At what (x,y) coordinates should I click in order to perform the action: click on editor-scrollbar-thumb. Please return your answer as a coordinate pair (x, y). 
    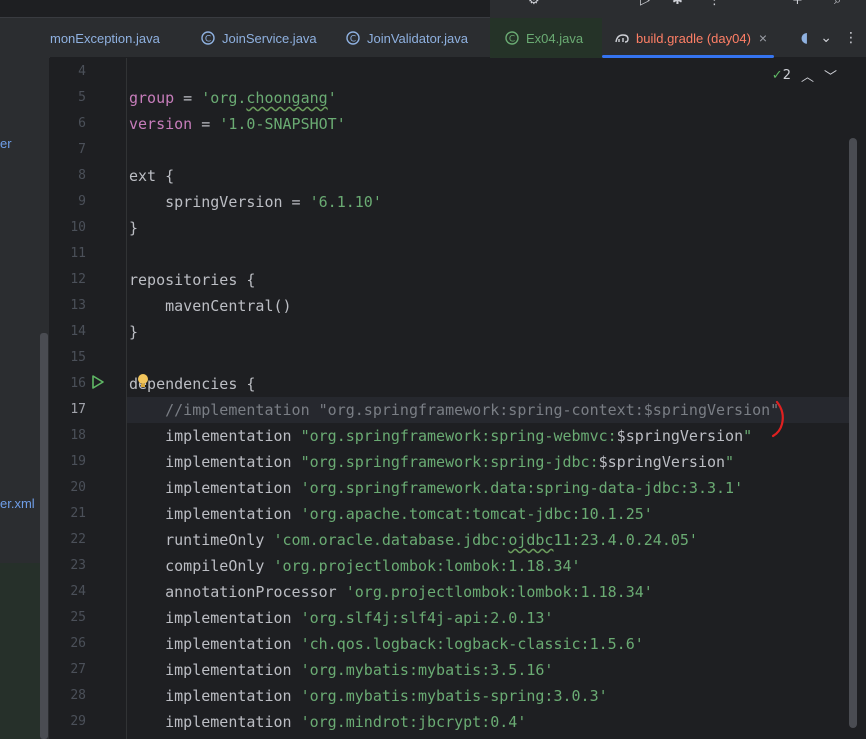
    Looking at the image, I should click on (853, 433).